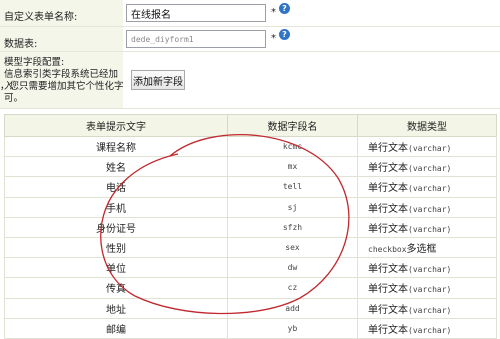 Image resolution: width=500 pixels, height=339 pixels. I want to click on table-row: 性别 sex checkbox多选框, so click(250, 247).